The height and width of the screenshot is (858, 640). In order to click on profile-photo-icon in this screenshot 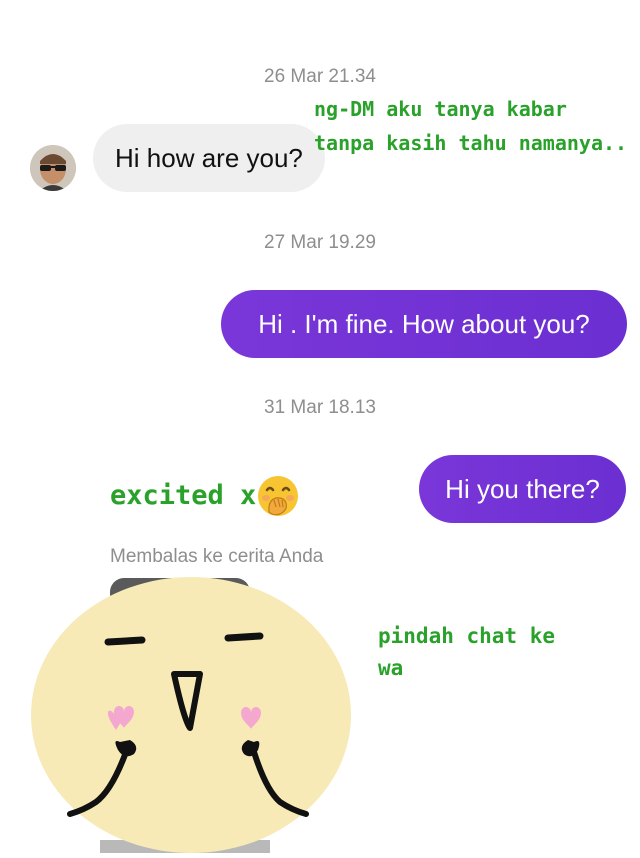, I will do `click(53, 168)`.